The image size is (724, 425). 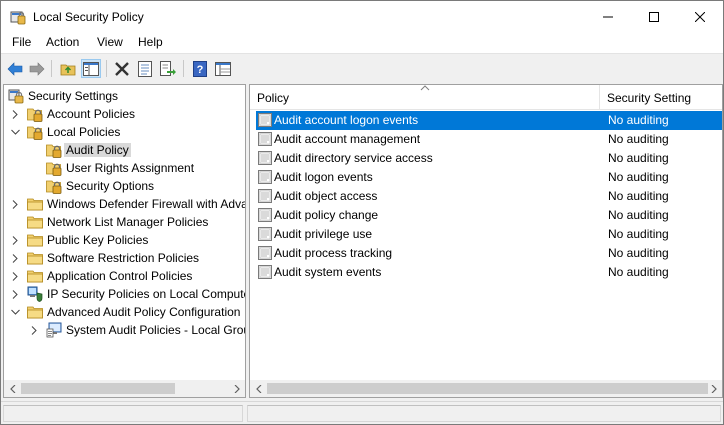 I want to click on list-item: Audit process tracking No auditing, so click(x=489, y=253).